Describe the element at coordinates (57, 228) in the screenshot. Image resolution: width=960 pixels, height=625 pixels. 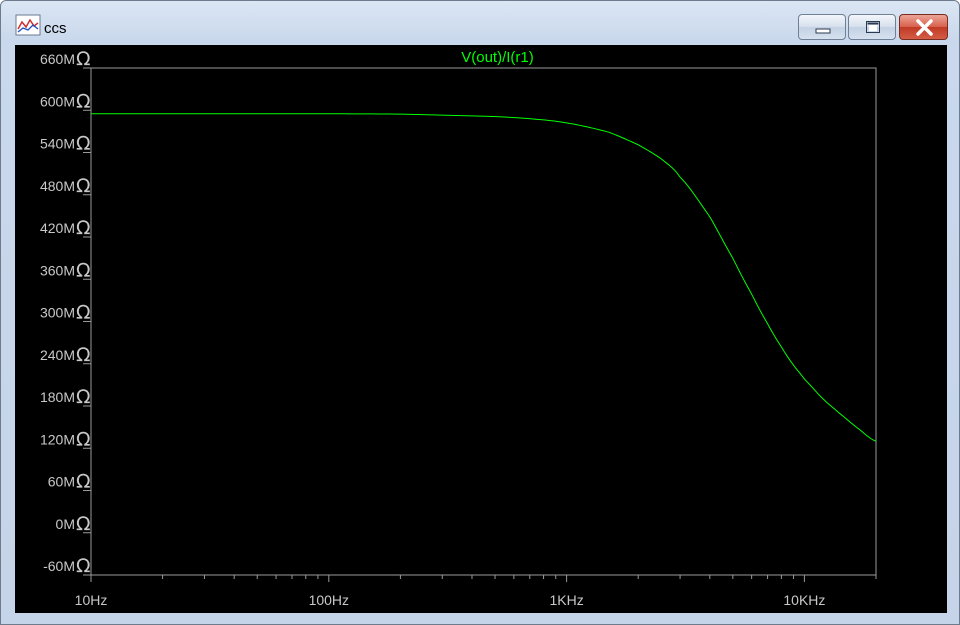
I see `y-tick-label: 420M` at that location.